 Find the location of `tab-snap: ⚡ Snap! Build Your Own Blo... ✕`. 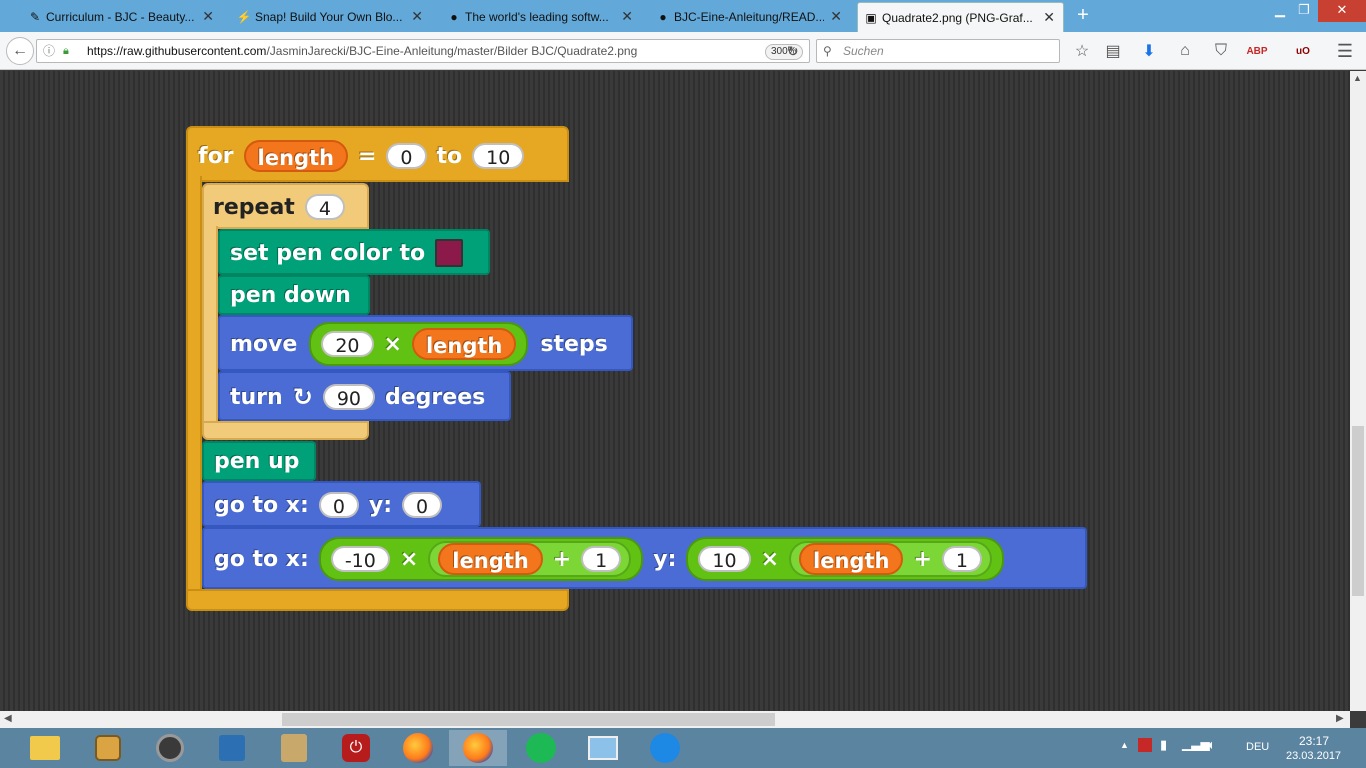

tab-snap: ⚡ Snap! Build Your Own Blo... ✕ is located at coordinates (331, 17).